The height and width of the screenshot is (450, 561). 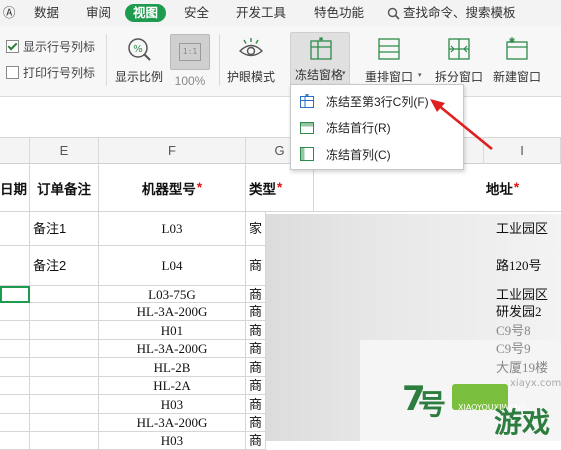 I want to click on menu-item-label: 冻结首列(C), so click(x=358, y=154).